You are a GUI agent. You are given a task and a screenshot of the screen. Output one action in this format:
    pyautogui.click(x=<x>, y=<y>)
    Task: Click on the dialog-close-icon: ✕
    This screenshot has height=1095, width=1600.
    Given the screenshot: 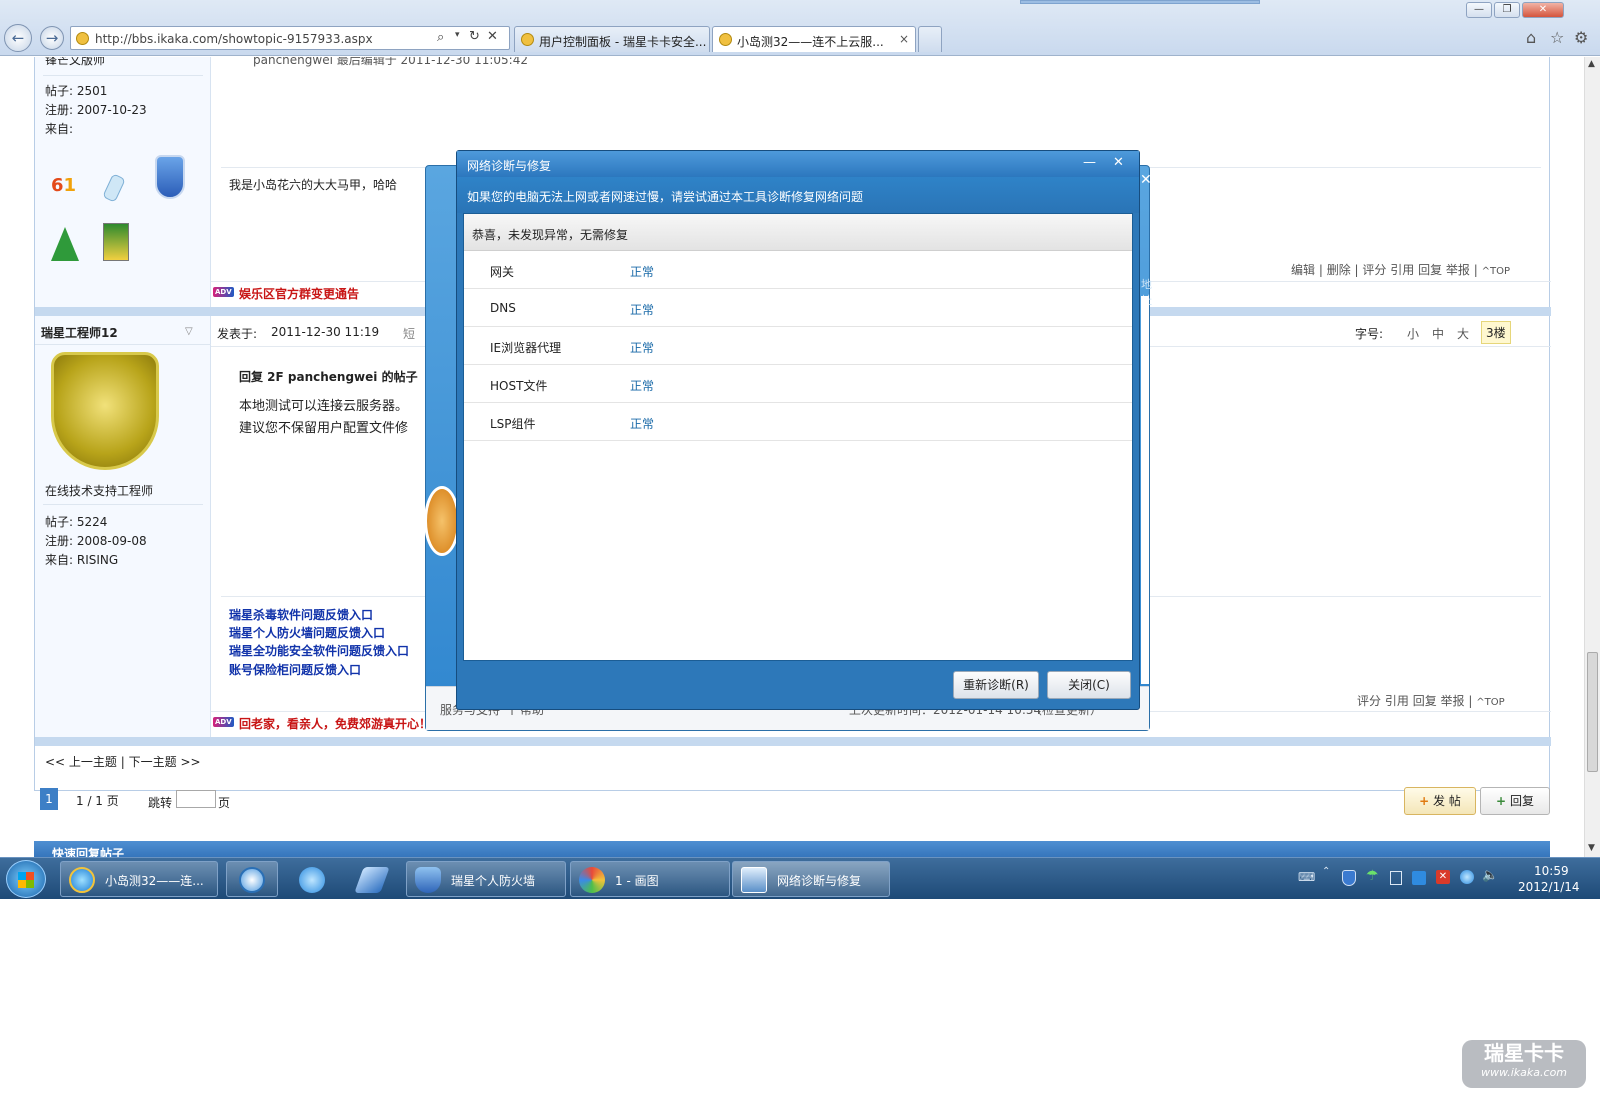 What is the action you would take?
    pyautogui.click(x=1118, y=162)
    